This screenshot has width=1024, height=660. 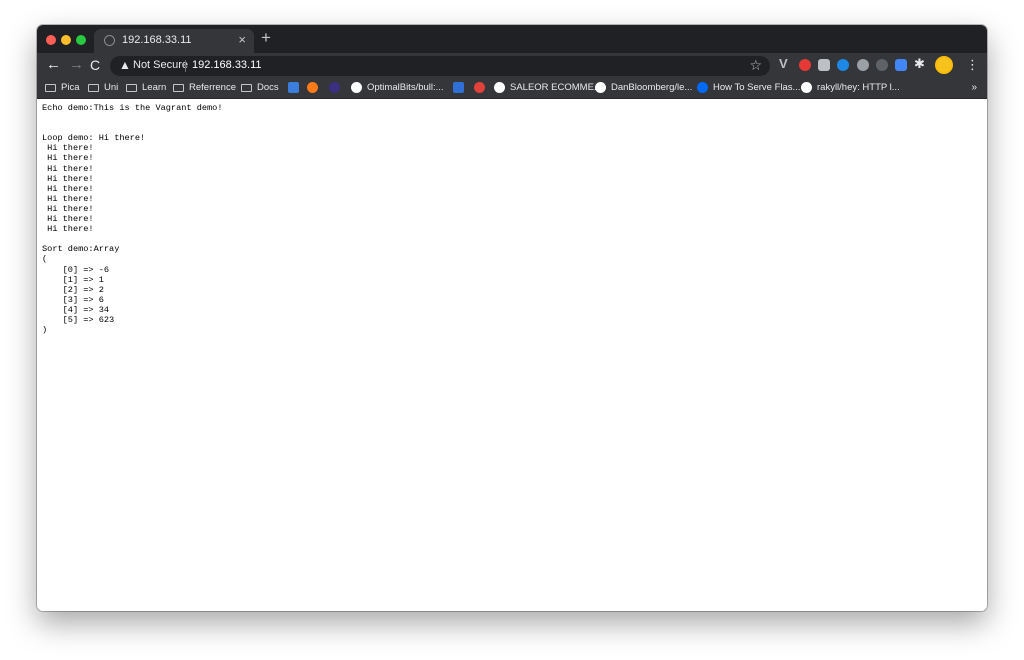 What do you see at coordinates (185, 66) in the screenshot?
I see `omnibox-divider` at bounding box center [185, 66].